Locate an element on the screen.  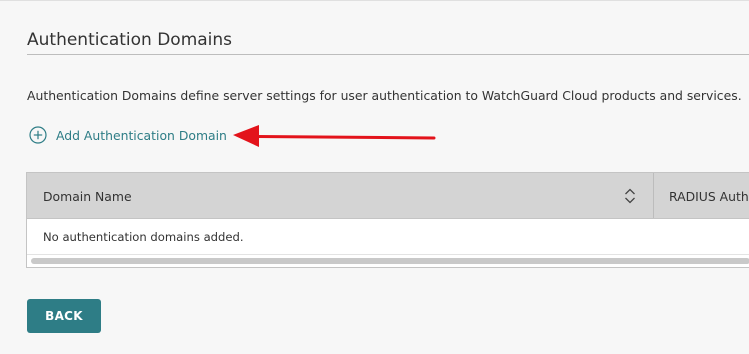
column-label-domain-name: Domain Name is located at coordinates (87, 196).